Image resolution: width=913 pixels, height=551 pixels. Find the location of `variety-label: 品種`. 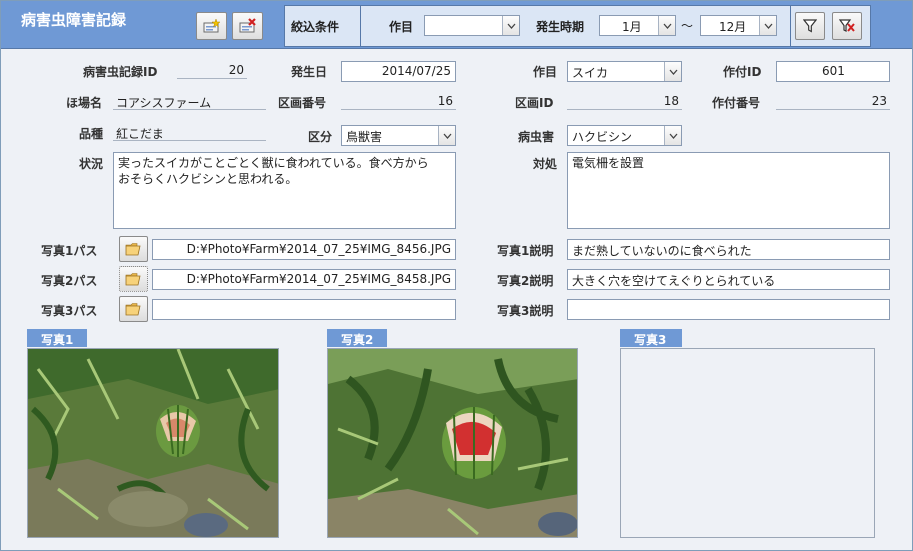

variety-label: 品種 is located at coordinates (91, 134).